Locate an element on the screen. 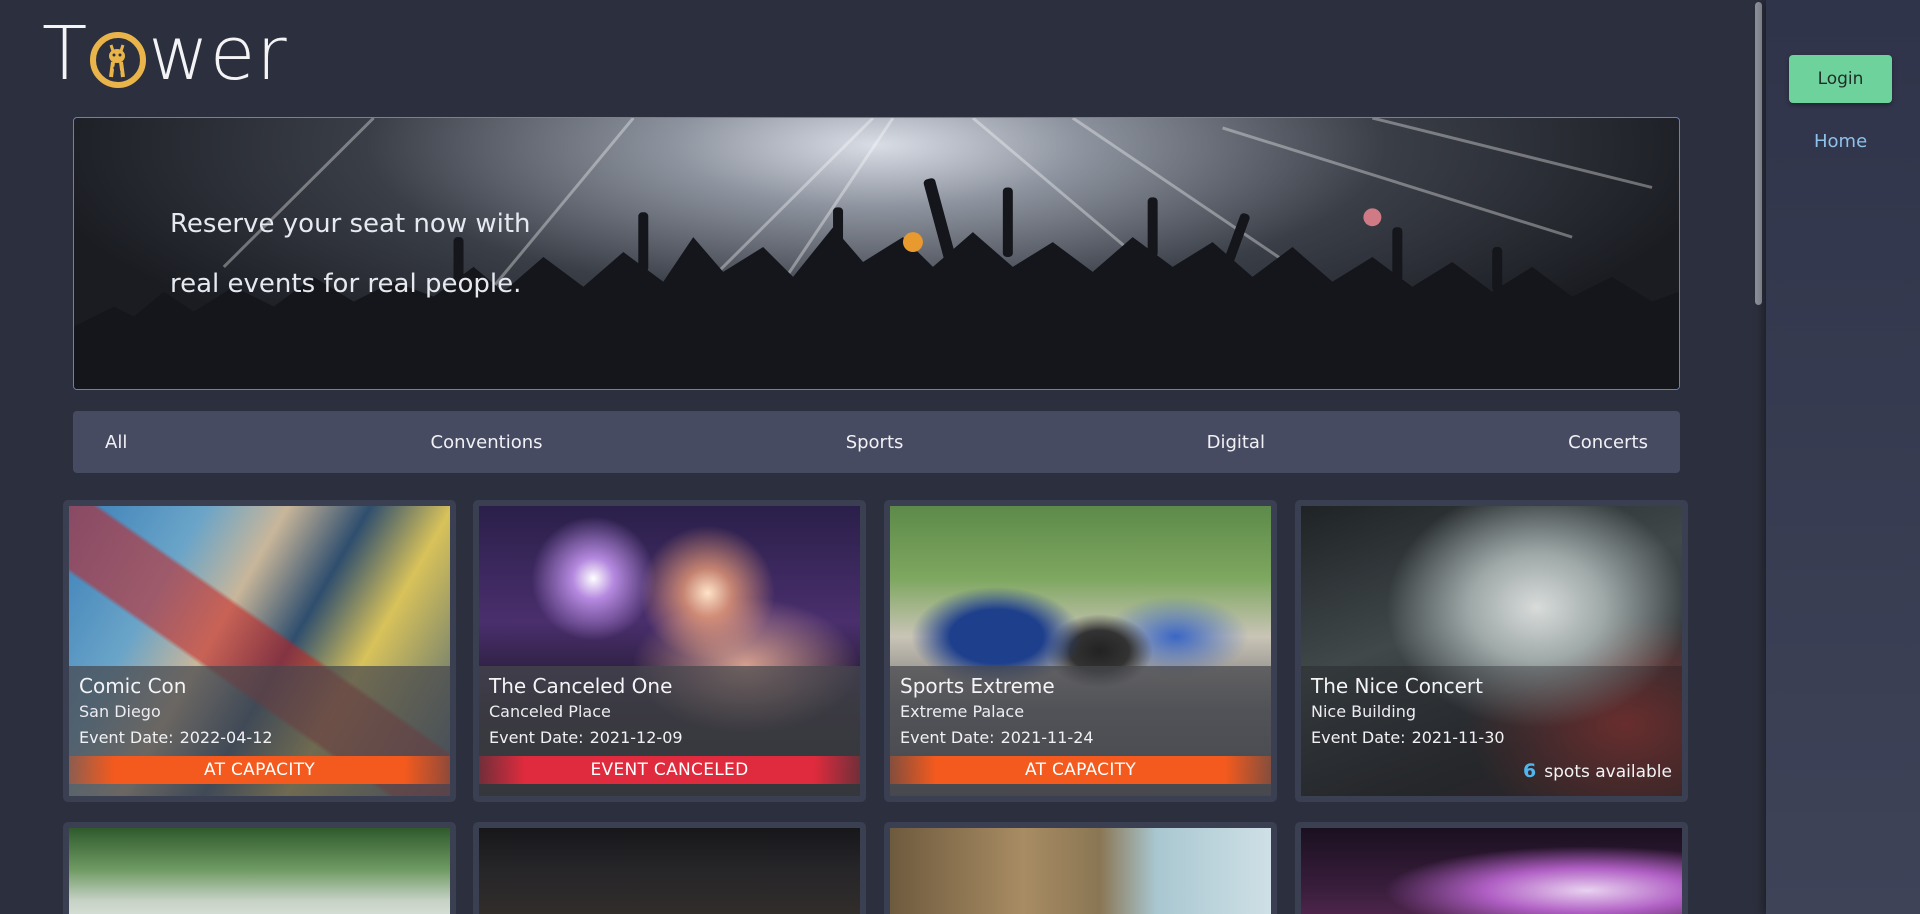 This screenshot has width=1920, height=914. filter-all: All is located at coordinates (116, 442).